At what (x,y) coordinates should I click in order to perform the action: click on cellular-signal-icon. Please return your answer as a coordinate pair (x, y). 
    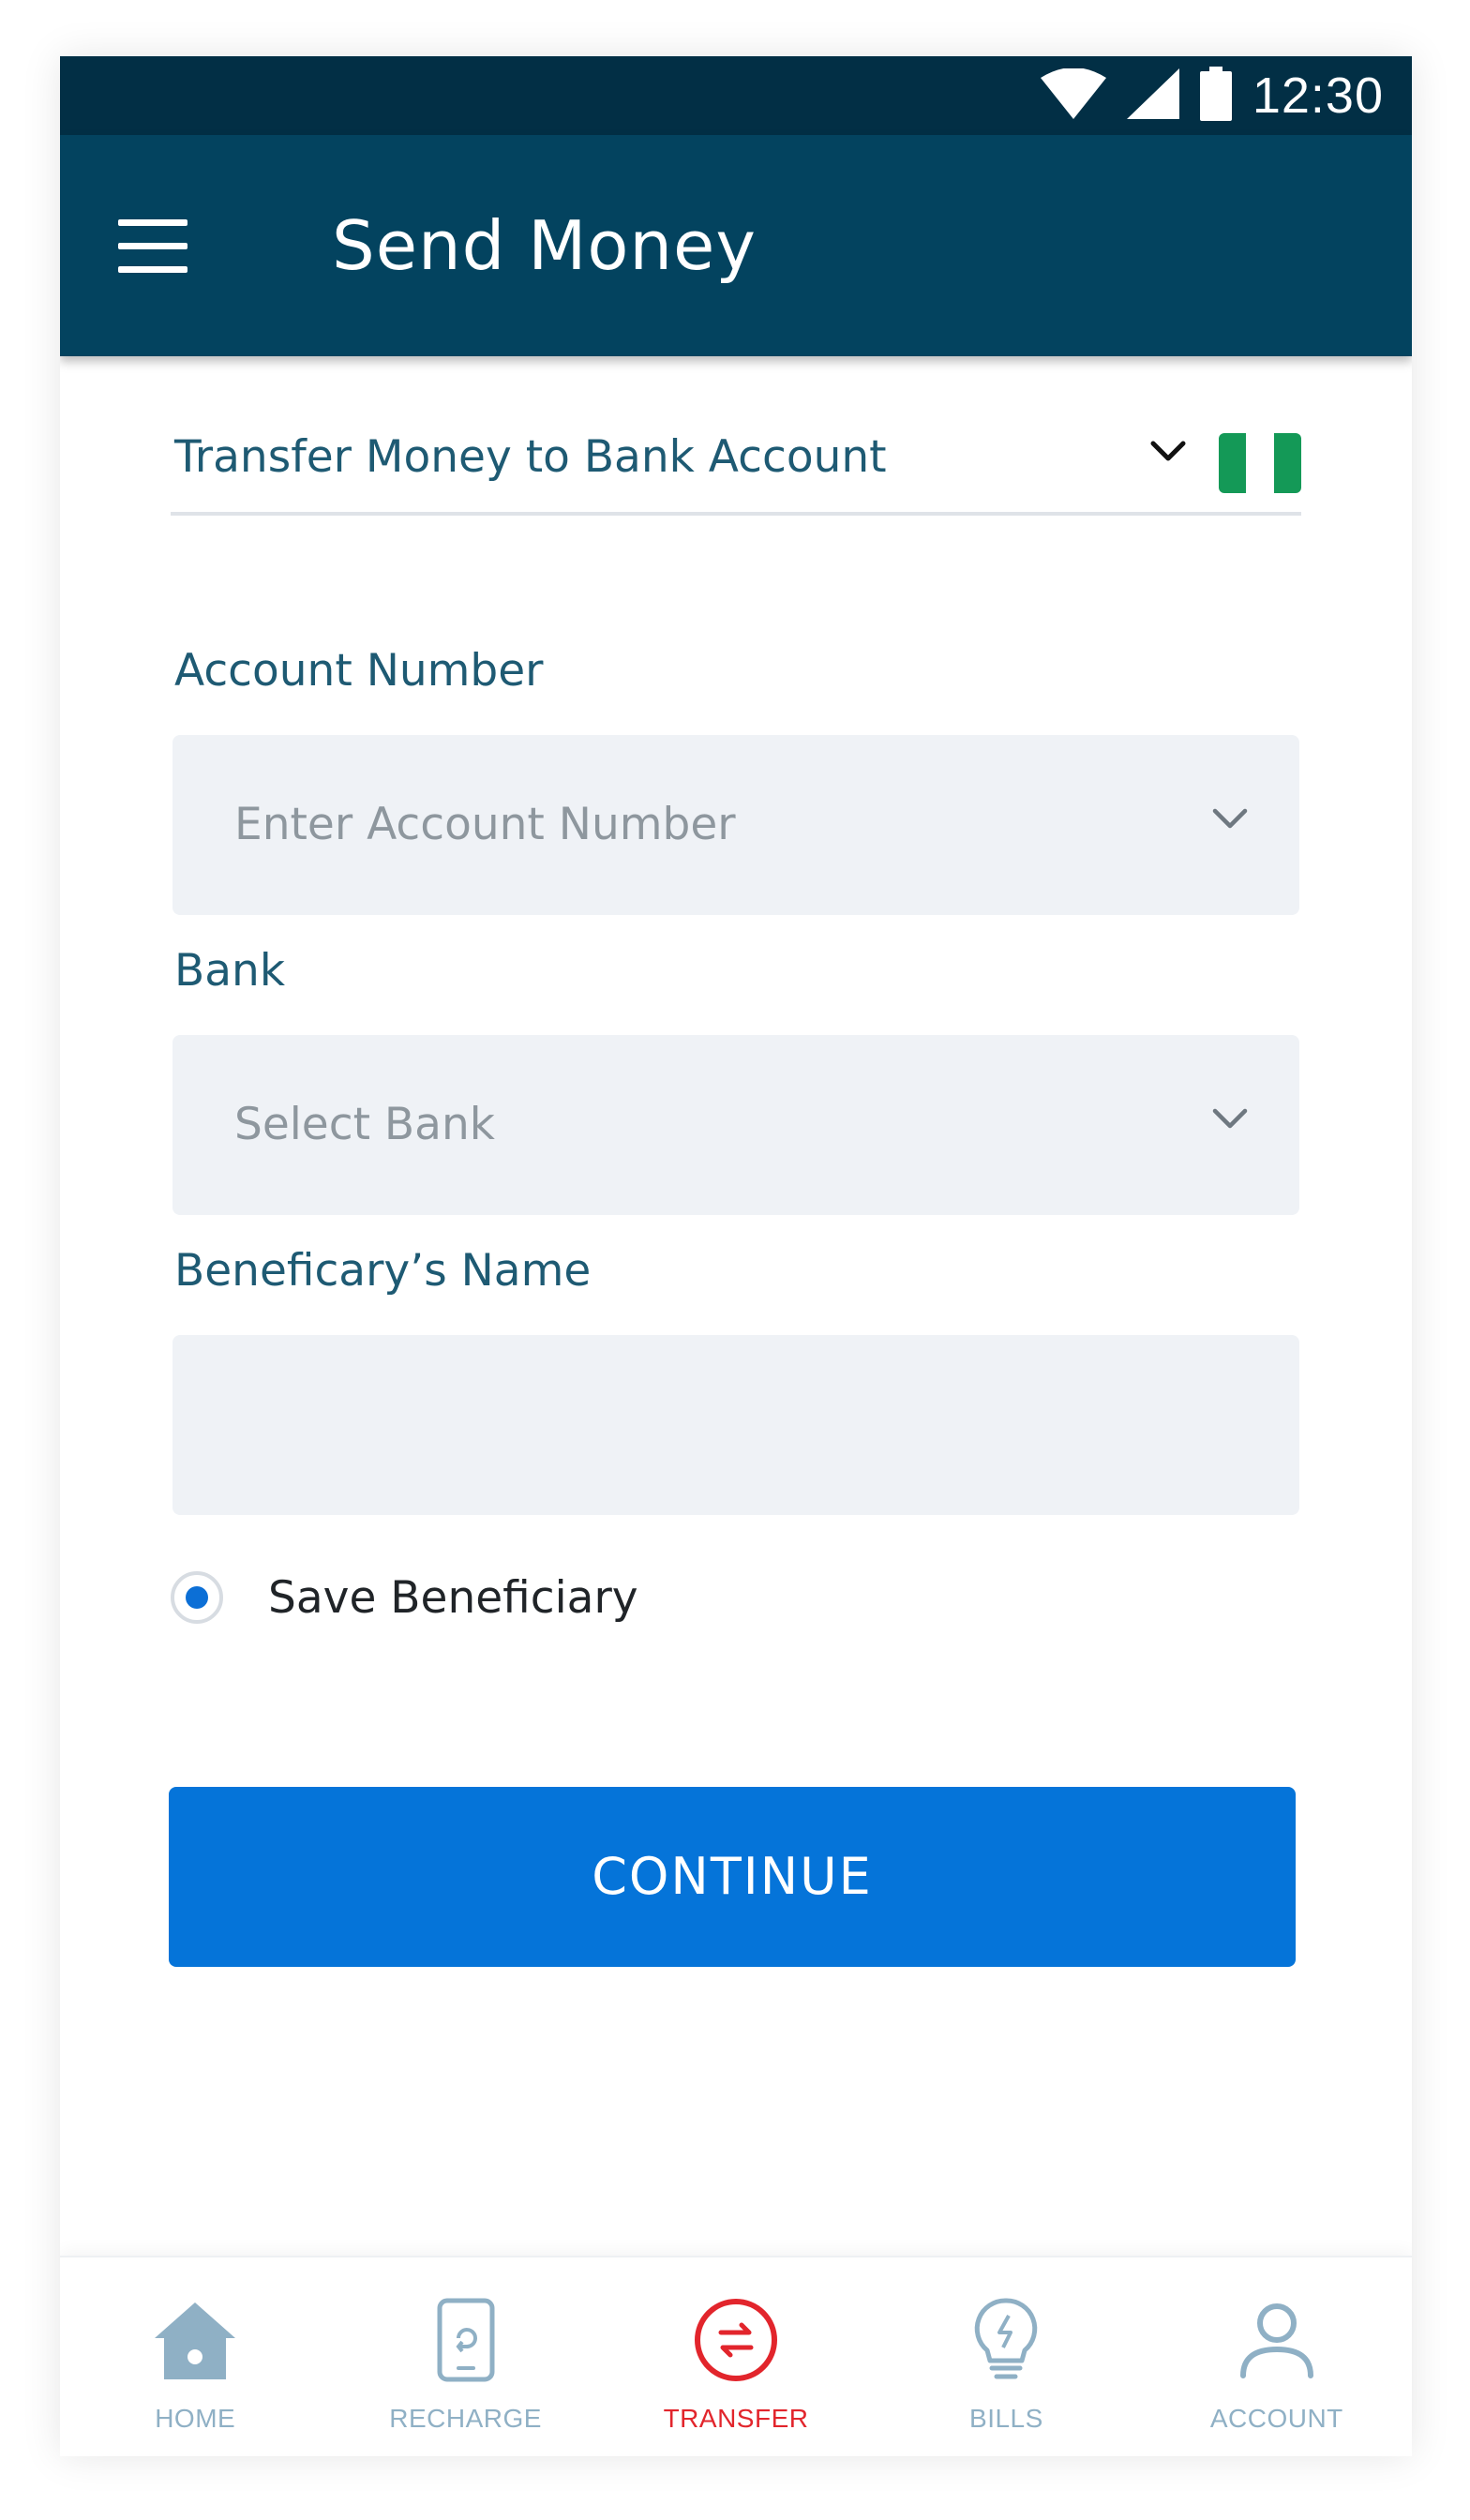
    Looking at the image, I should click on (1152, 96).